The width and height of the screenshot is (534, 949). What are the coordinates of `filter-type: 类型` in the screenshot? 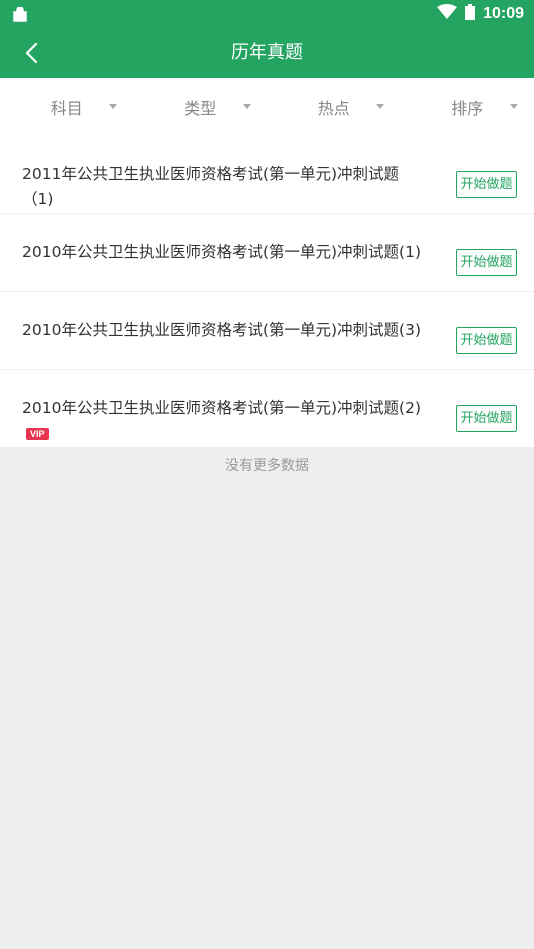 It's located at (201, 107).